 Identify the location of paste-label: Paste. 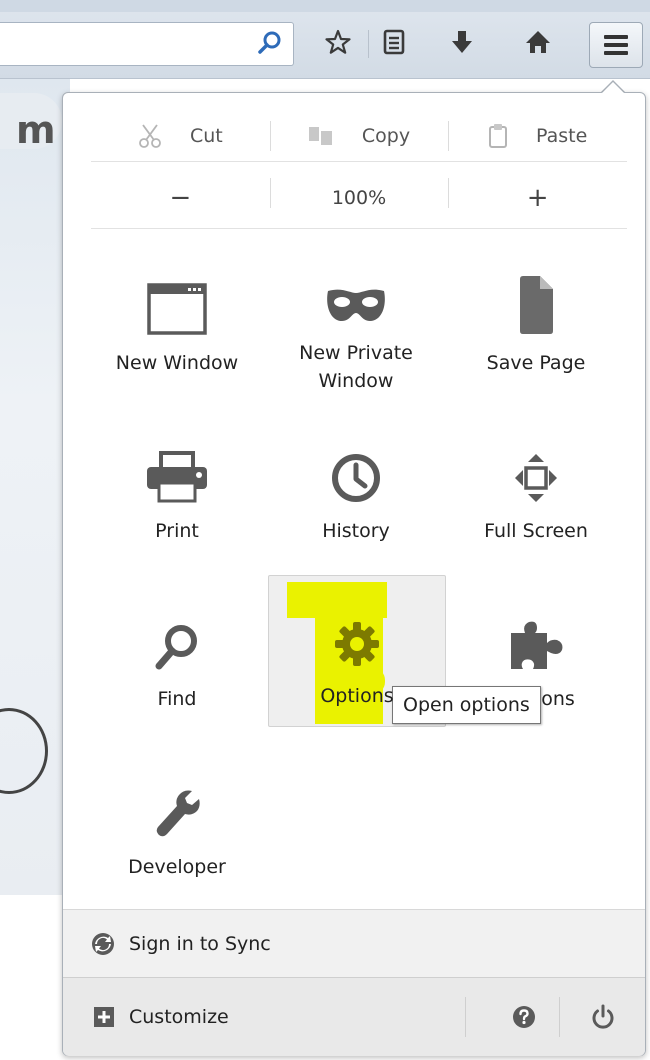
(562, 136).